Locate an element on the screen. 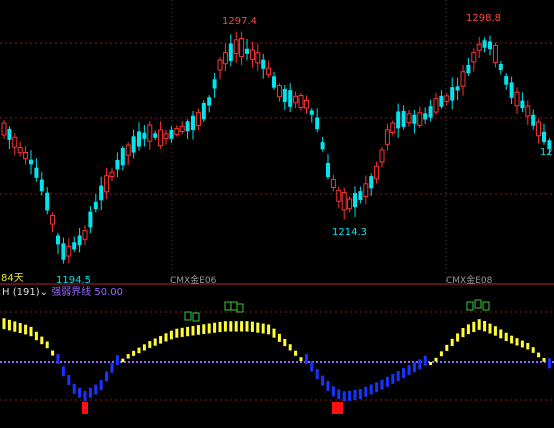 This screenshot has height=428, width=554. chevron-down-icon: ⌄ is located at coordinates (44, 292).